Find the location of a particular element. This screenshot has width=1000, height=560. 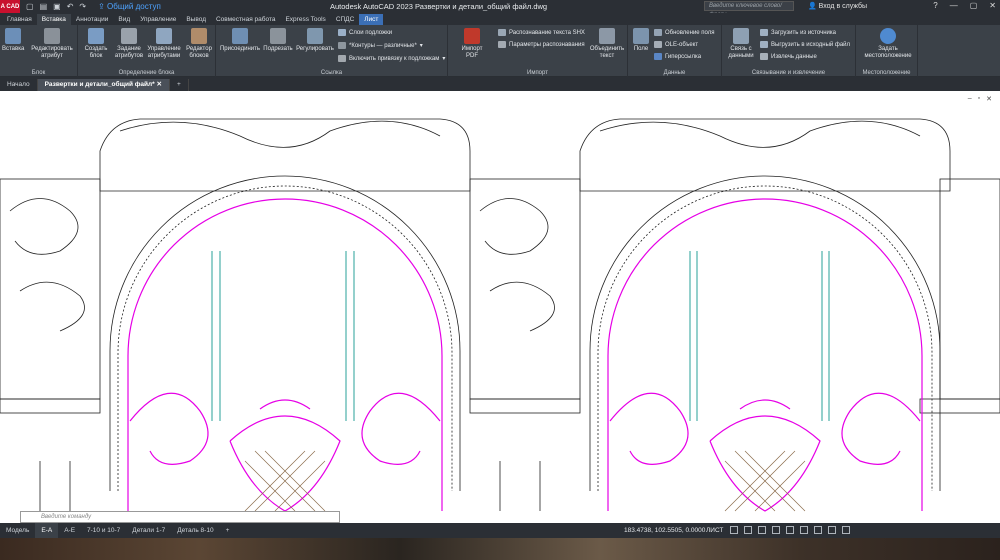

save-icon: ▣ is located at coordinates (57, 6).